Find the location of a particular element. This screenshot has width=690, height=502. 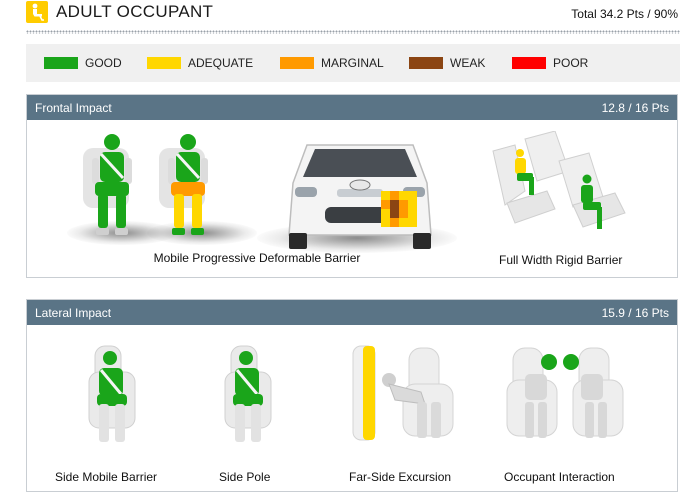

legend-label: POOR is located at coordinates (571, 63).